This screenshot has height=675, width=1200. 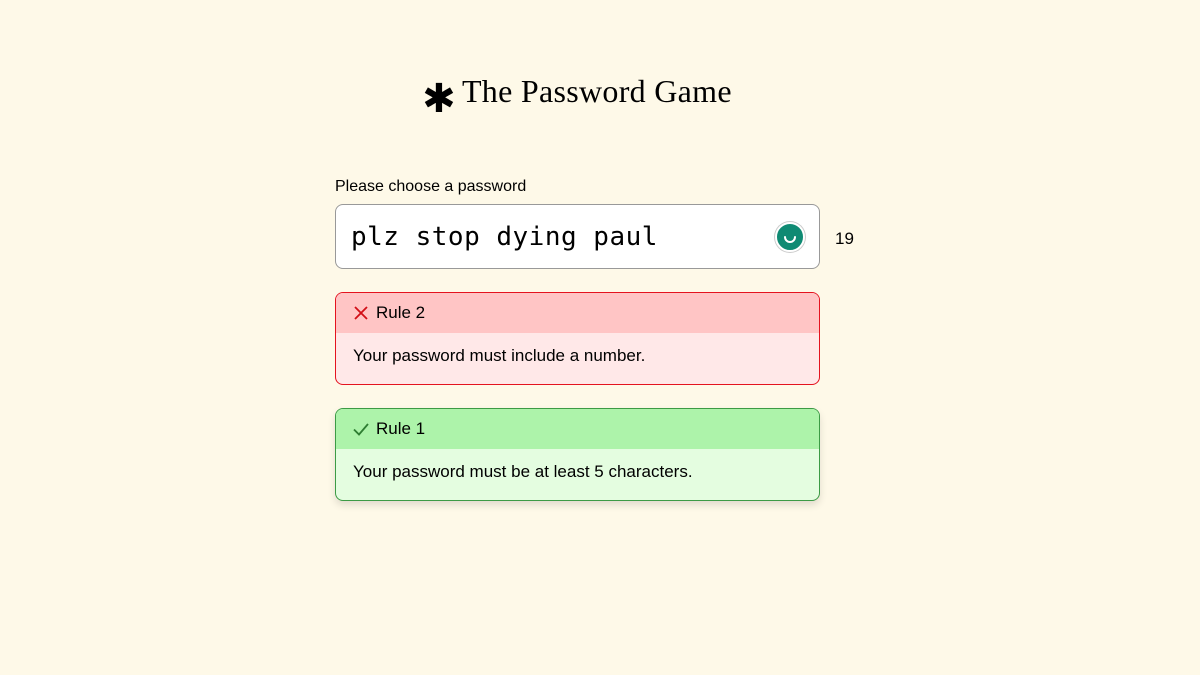 I want to click on password-input: plz stop dying paul, so click(x=577, y=236).